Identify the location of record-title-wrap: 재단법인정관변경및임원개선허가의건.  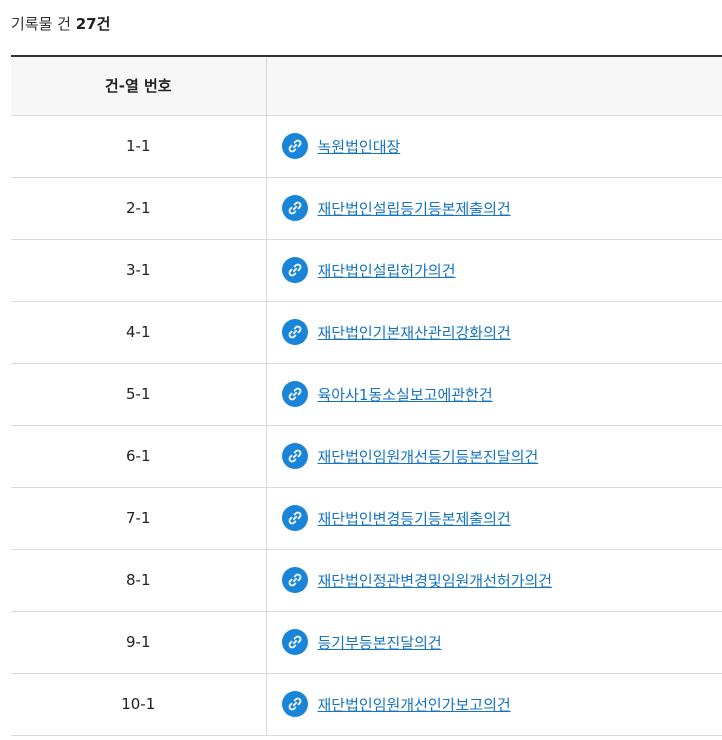
(501, 580).